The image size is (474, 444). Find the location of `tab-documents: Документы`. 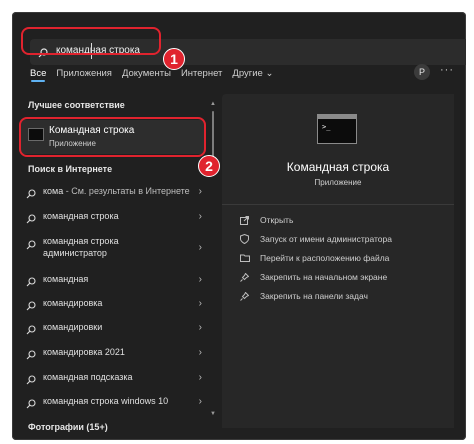

tab-documents: Документы is located at coordinates (146, 73).